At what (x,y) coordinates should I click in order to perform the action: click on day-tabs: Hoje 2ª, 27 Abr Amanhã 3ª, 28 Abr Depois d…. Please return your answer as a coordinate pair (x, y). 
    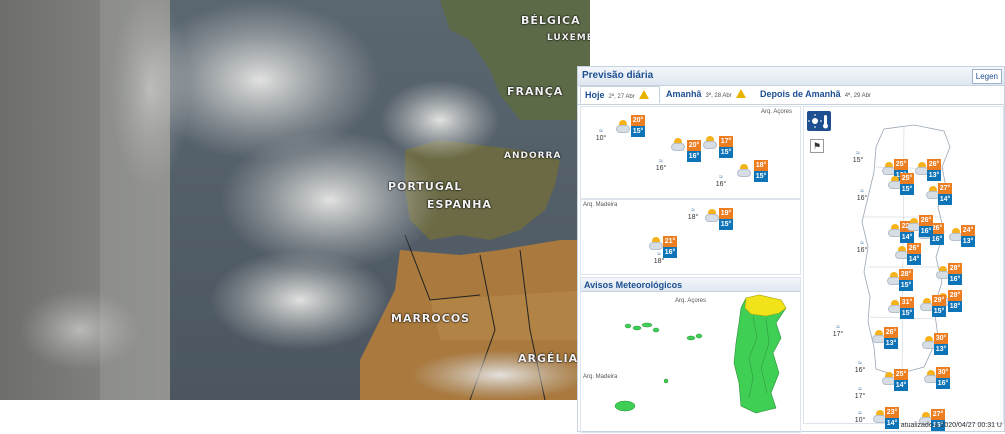
    Looking at the image, I should click on (791, 95).